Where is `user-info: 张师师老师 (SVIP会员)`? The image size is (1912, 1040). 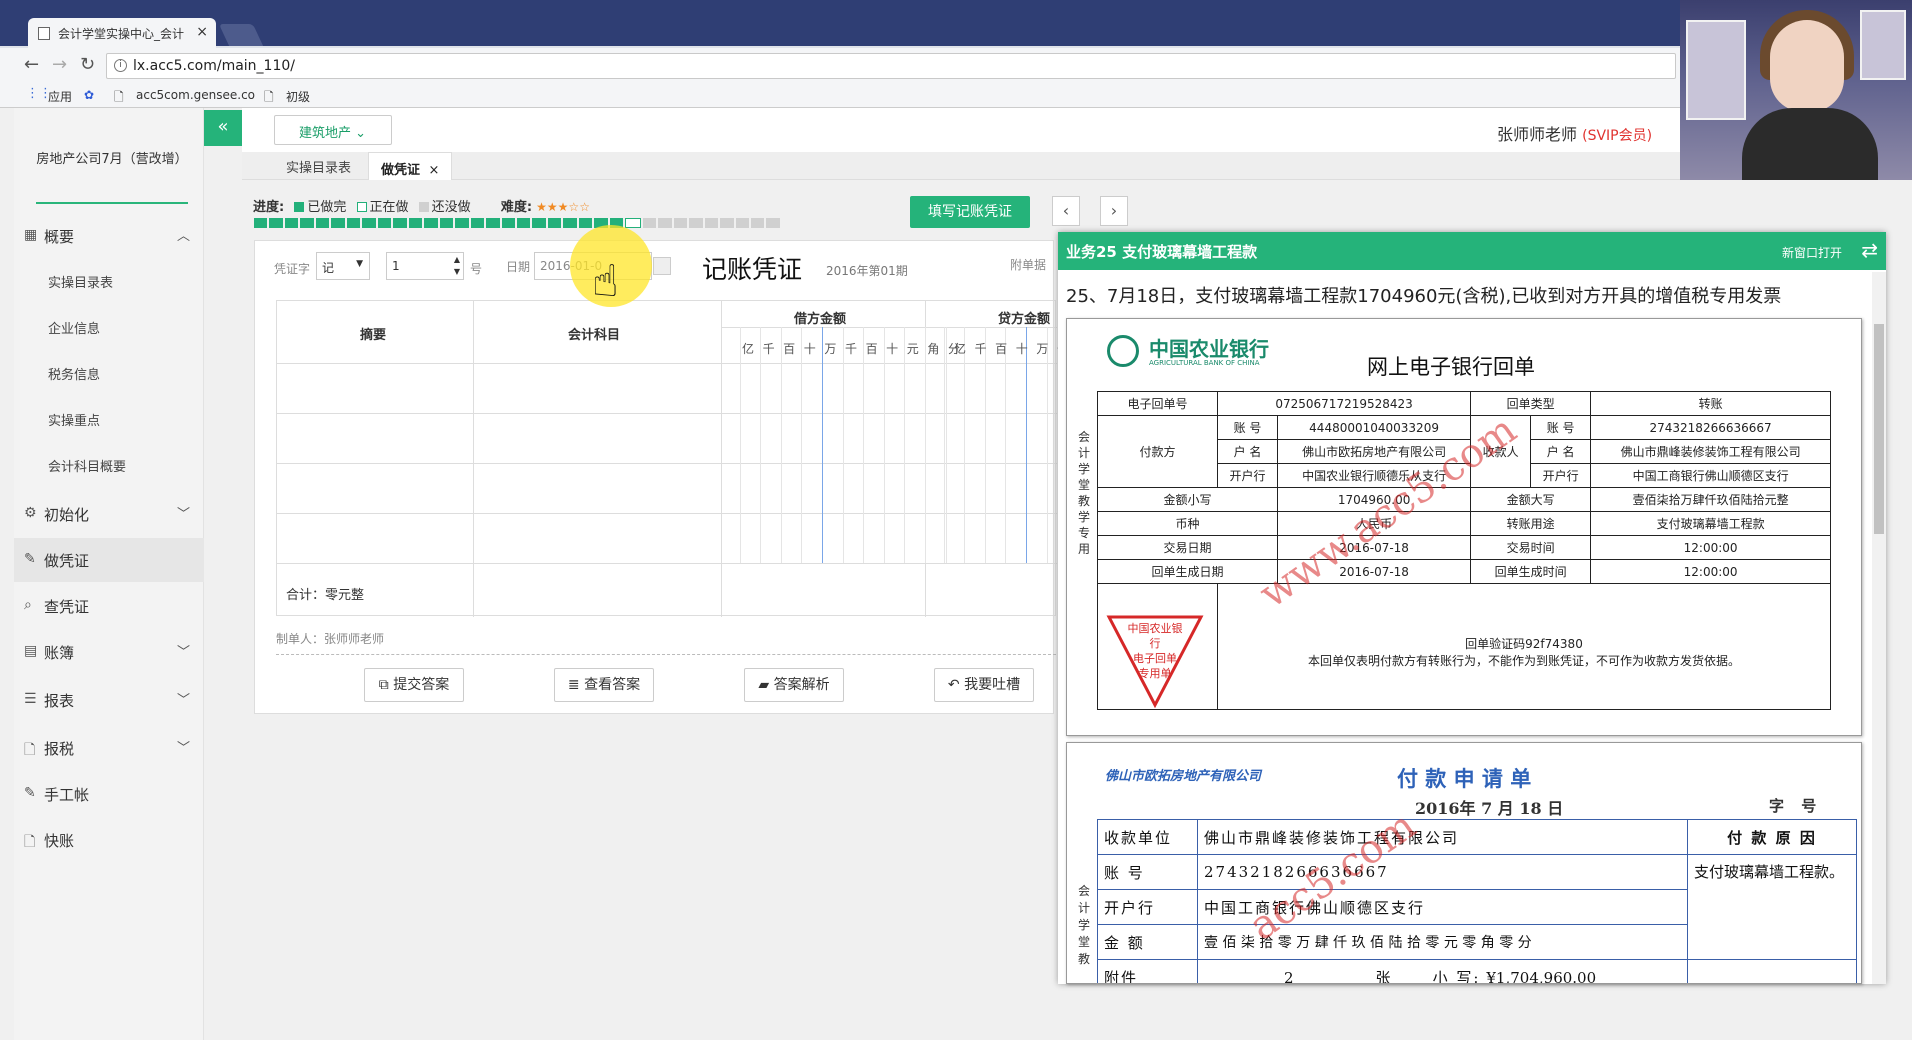
user-info: 张师师老师 (SVIP会员) is located at coordinates (1574, 133).